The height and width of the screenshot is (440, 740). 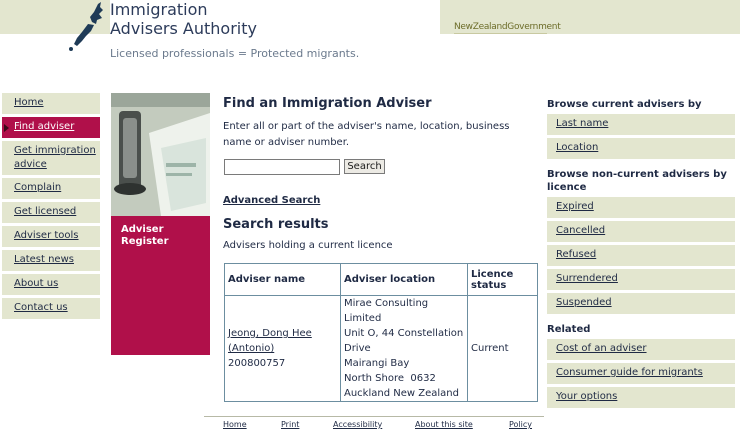 I want to click on results-subtitle: Advisers holding a current licence, so click(x=308, y=245).